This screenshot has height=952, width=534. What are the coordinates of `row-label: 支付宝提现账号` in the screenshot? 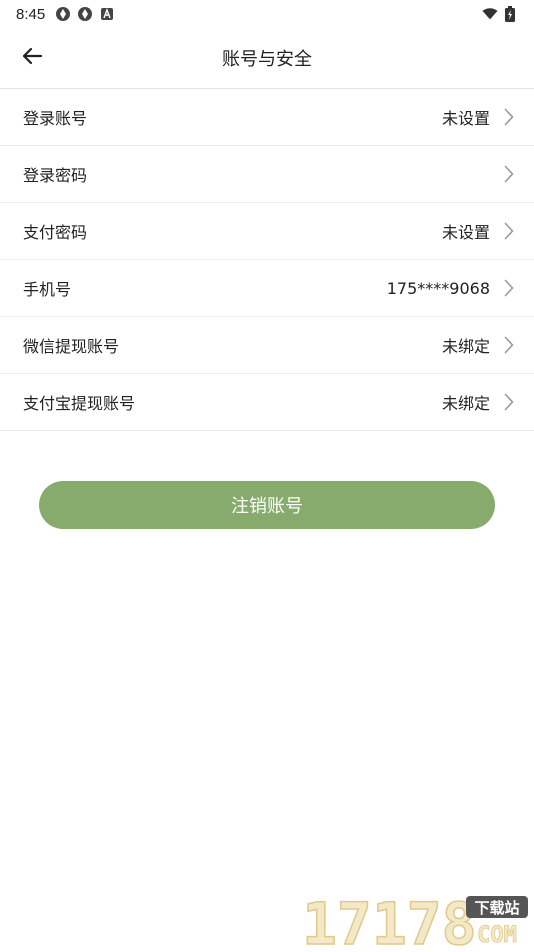 It's located at (79, 403).